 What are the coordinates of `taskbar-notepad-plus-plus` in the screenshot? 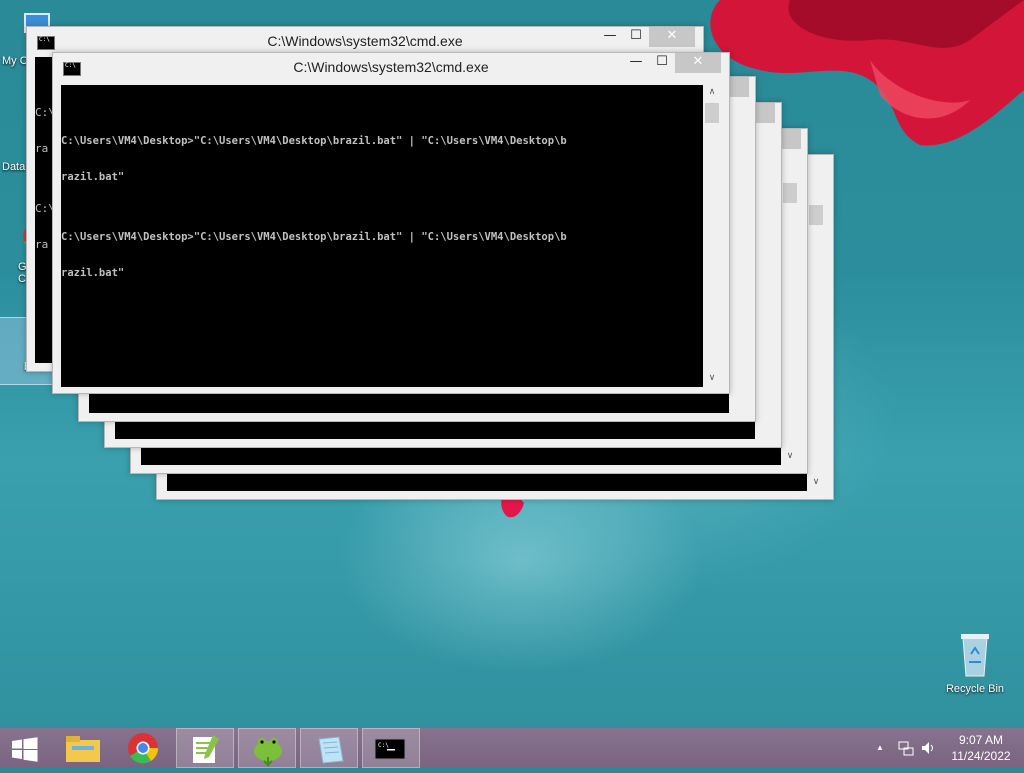 It's located at (205, 748).